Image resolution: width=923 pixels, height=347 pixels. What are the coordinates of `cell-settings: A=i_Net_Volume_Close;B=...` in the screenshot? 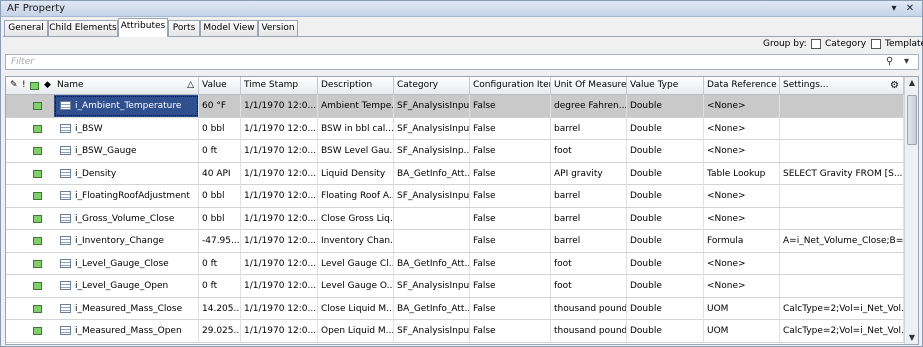 It's located at (842, 241).